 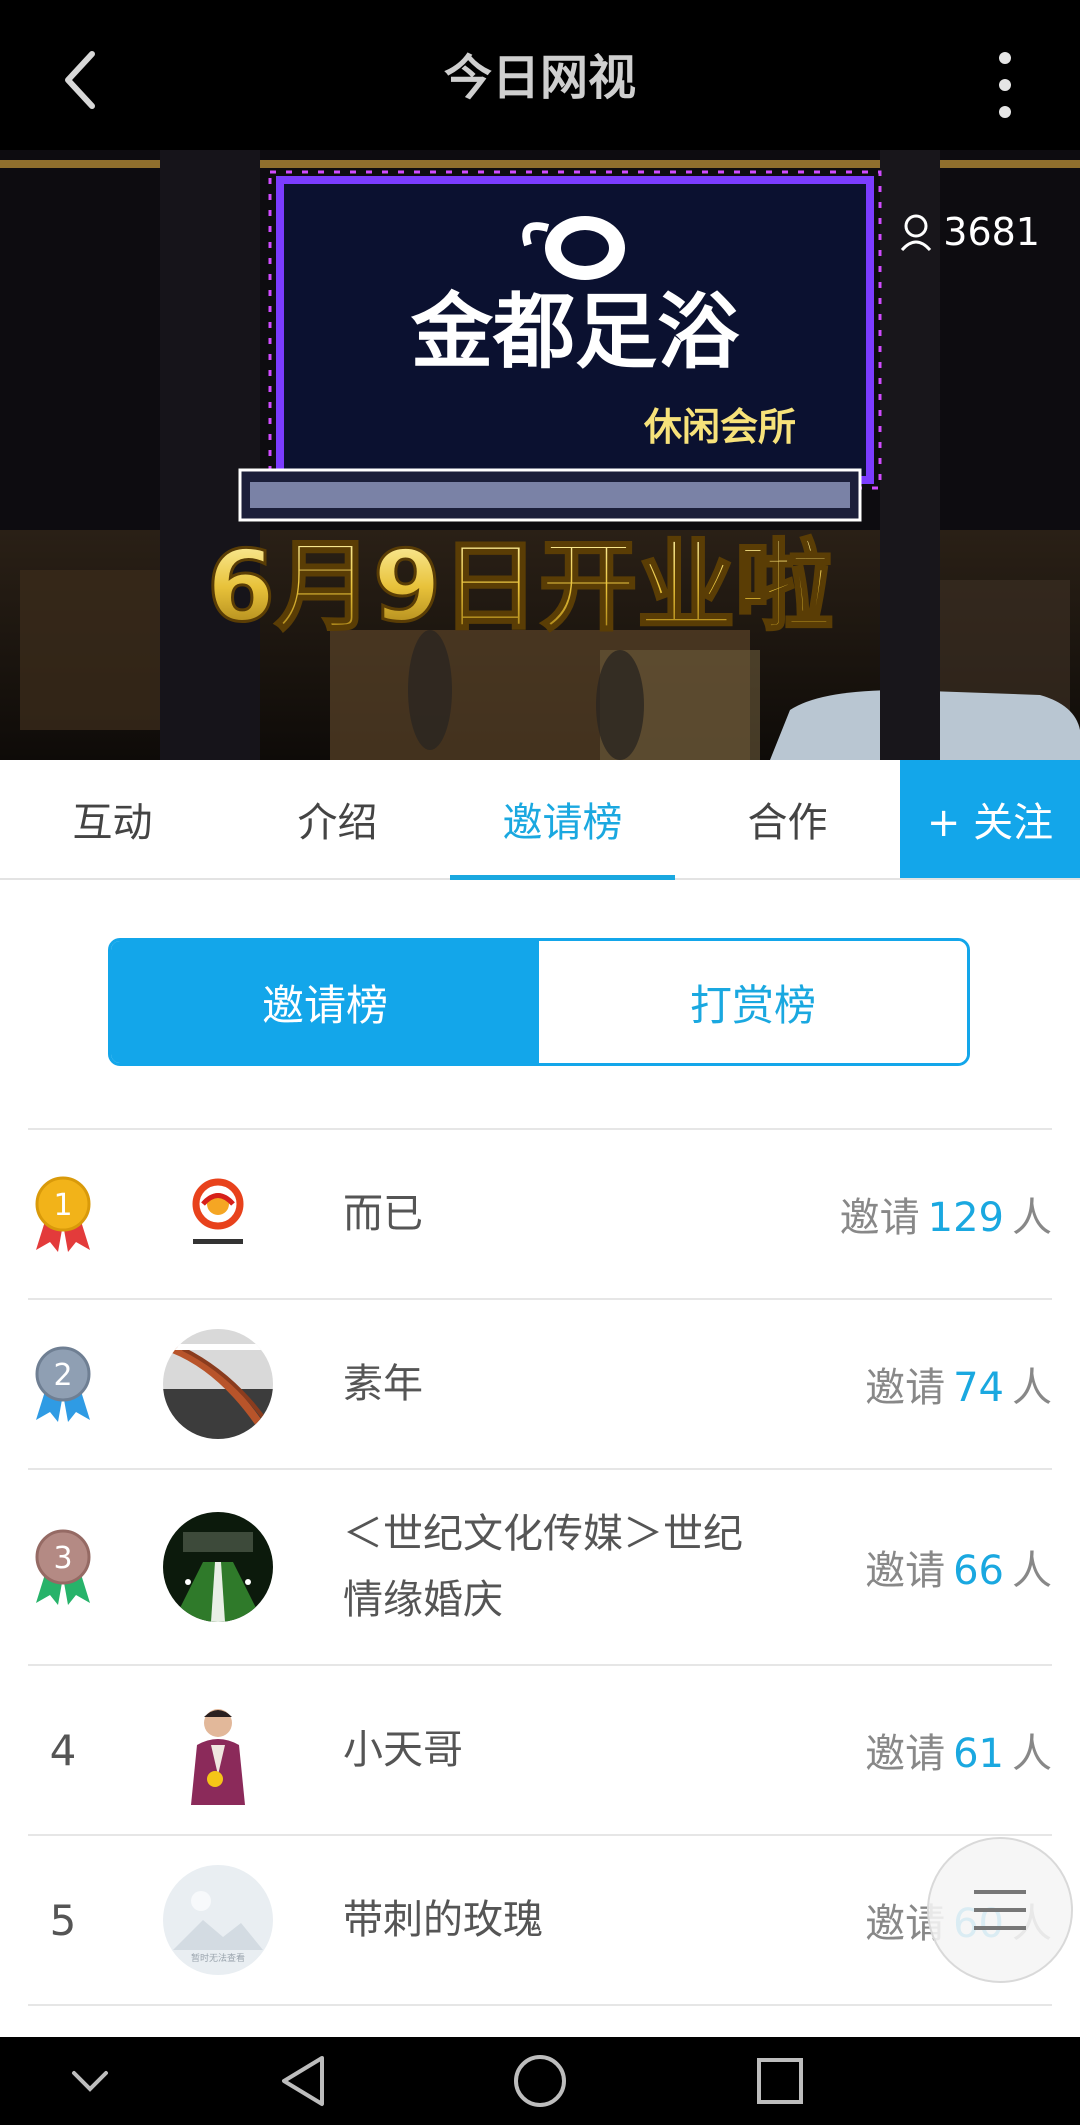 I want to click on home-circle-icon, so click(x=540, y=2081).